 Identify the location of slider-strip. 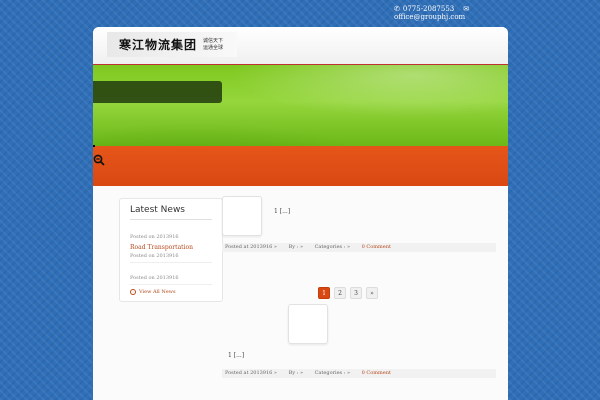
(300, 165).